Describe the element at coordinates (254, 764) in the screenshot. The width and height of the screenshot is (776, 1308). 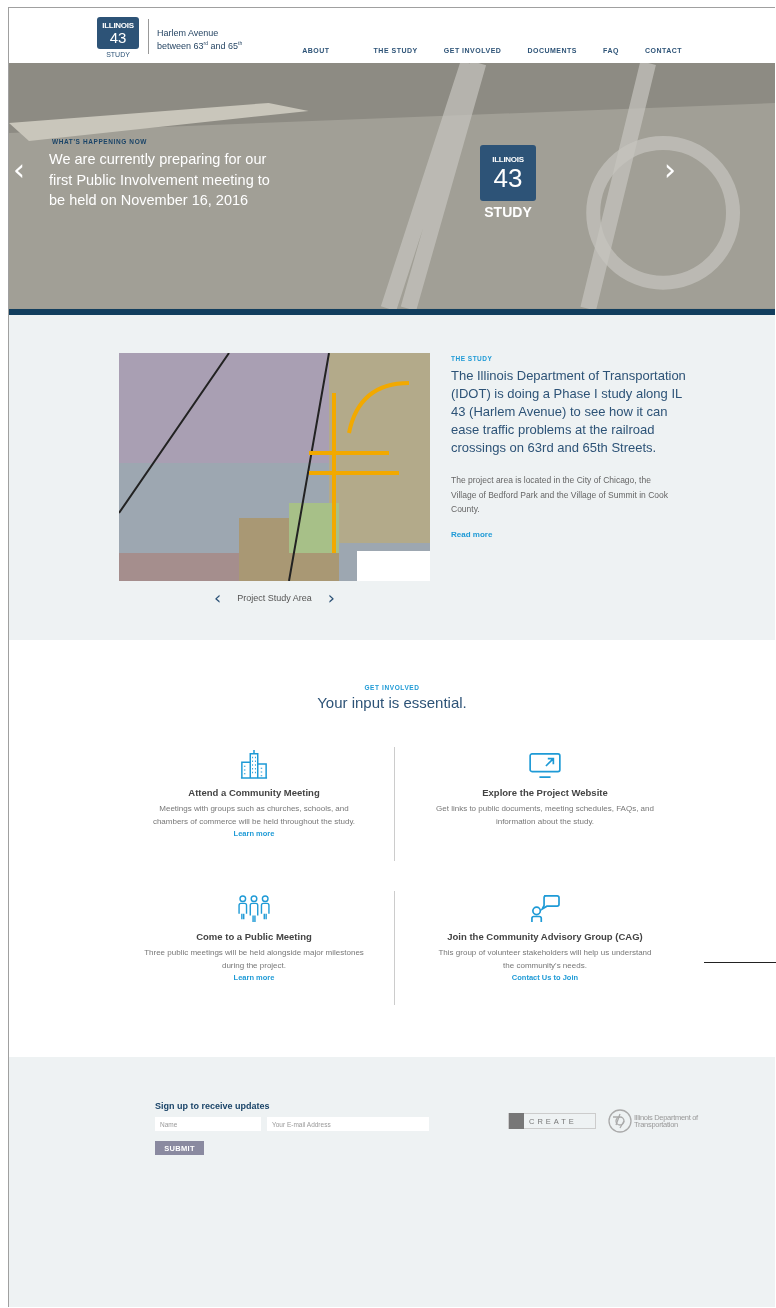
I see `buildings-icon` at that location.